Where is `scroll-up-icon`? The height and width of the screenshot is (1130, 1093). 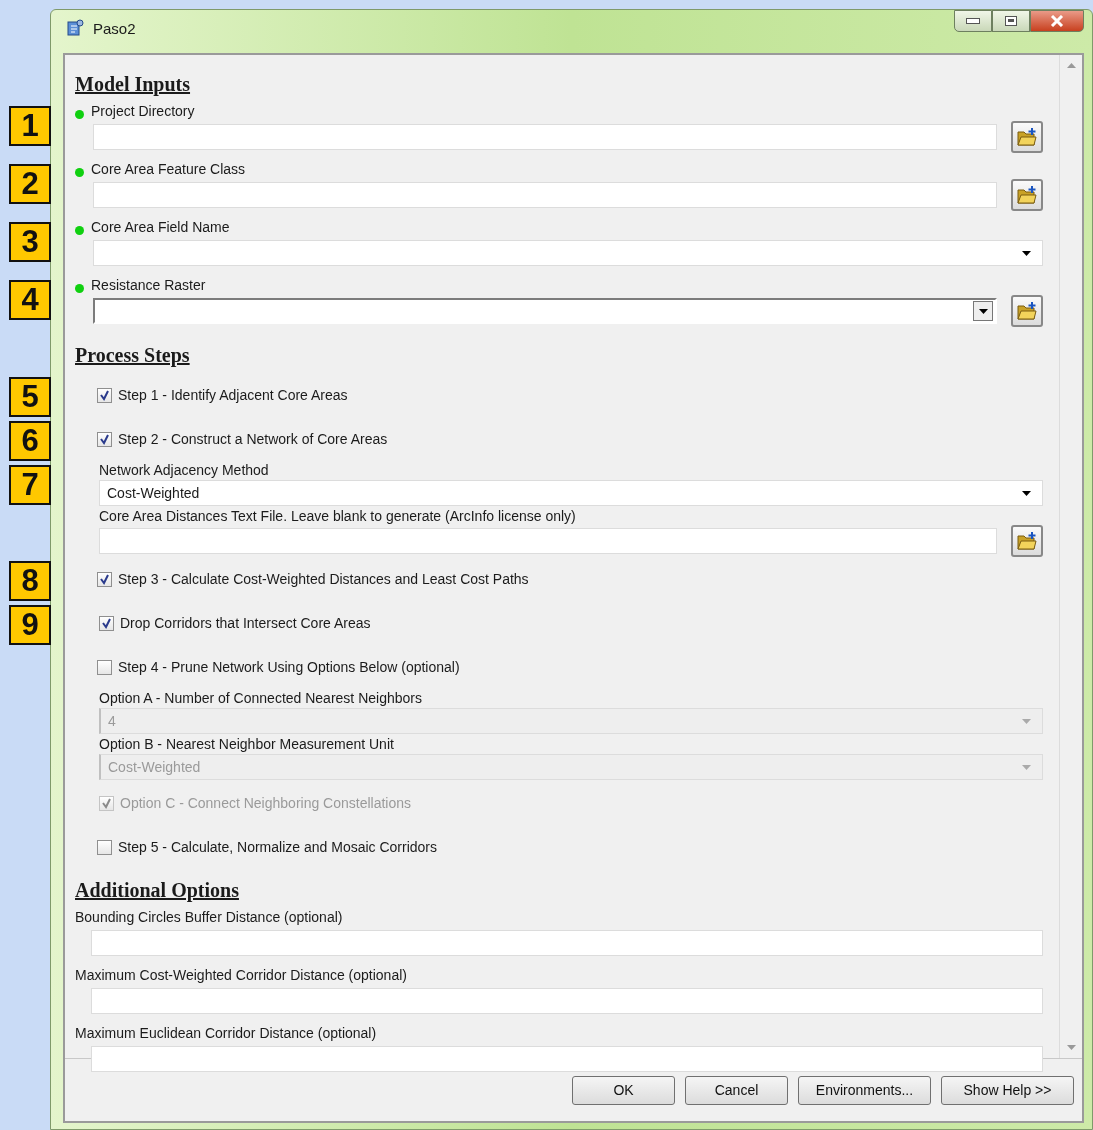
scroll-up-icon is located at coordinates (1071, 65).